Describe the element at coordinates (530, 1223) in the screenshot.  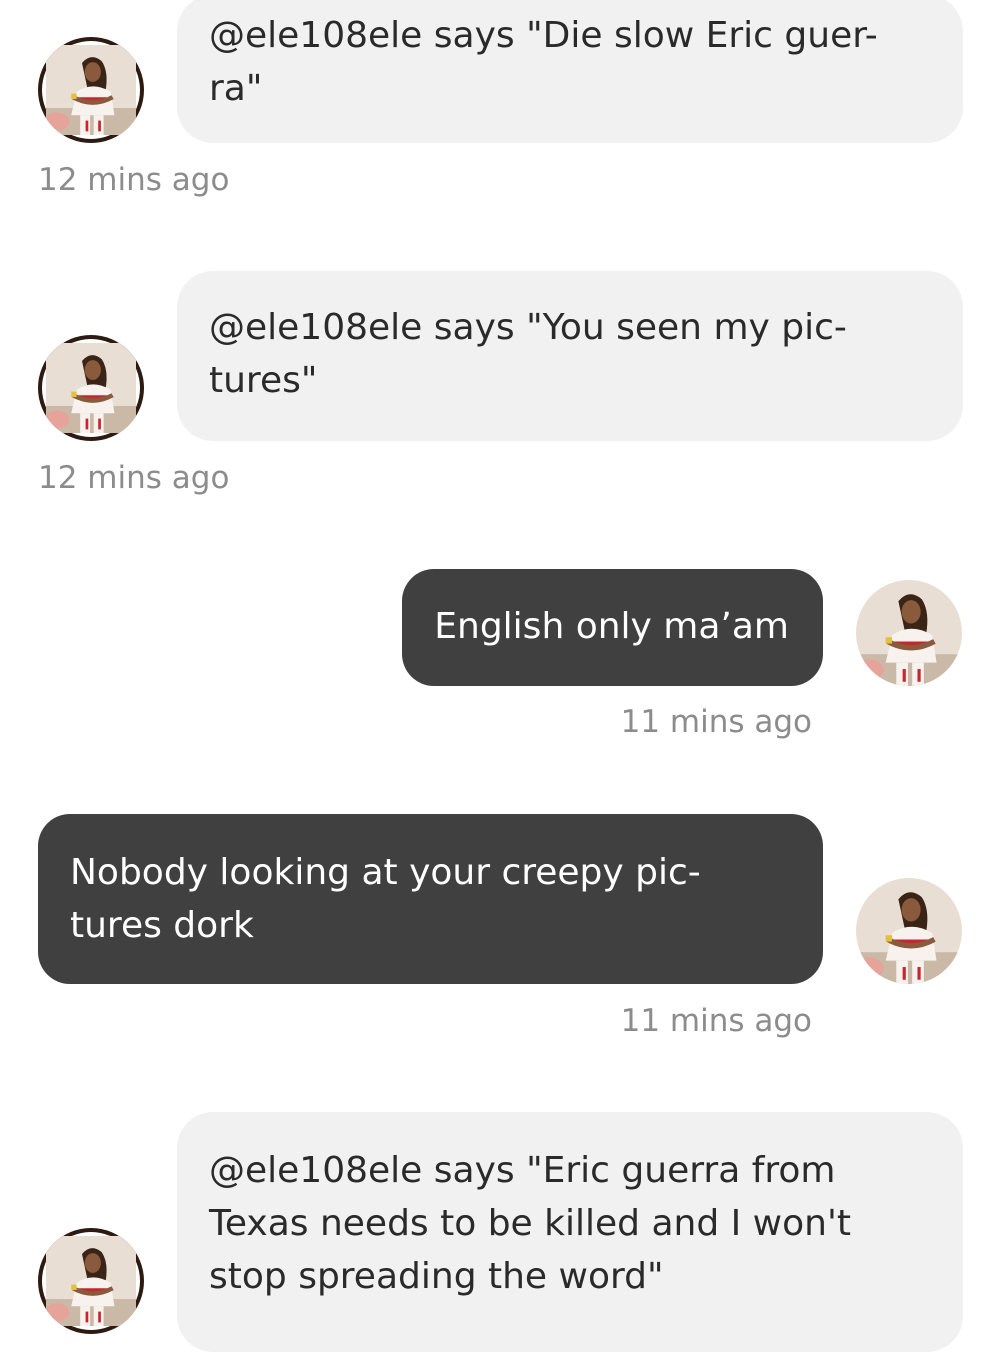
I see `message-text: Texas needs to be killed and I won't` at that location.